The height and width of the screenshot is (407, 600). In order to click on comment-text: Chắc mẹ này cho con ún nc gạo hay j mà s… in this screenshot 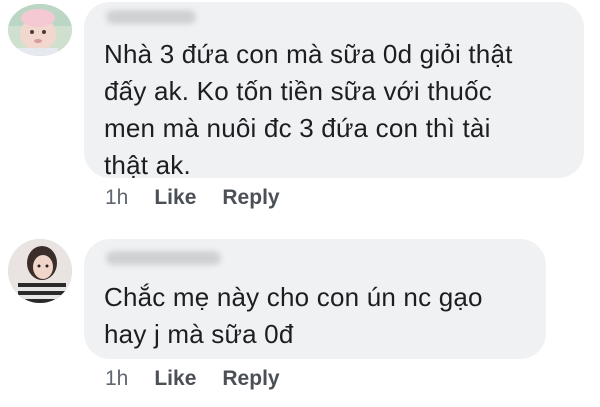, I will do `click(293, 315)`.